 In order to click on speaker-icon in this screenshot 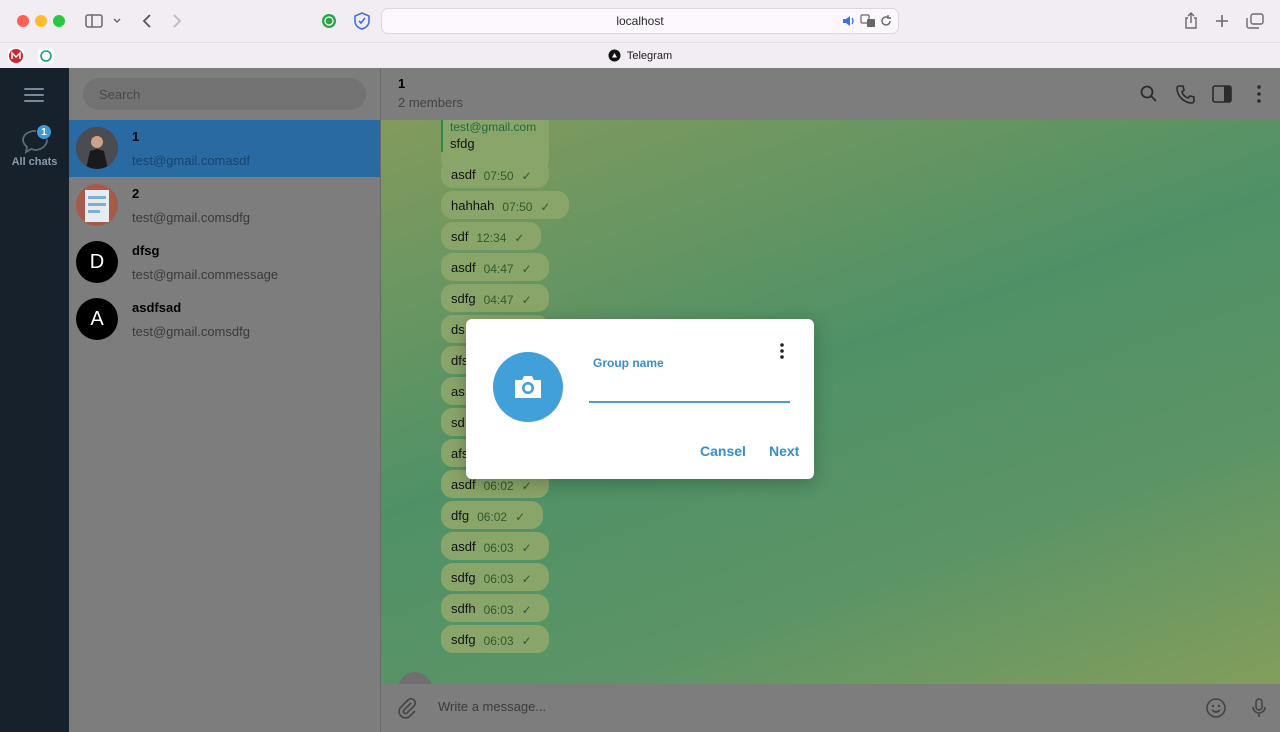, I will do `click(849, 22)`.